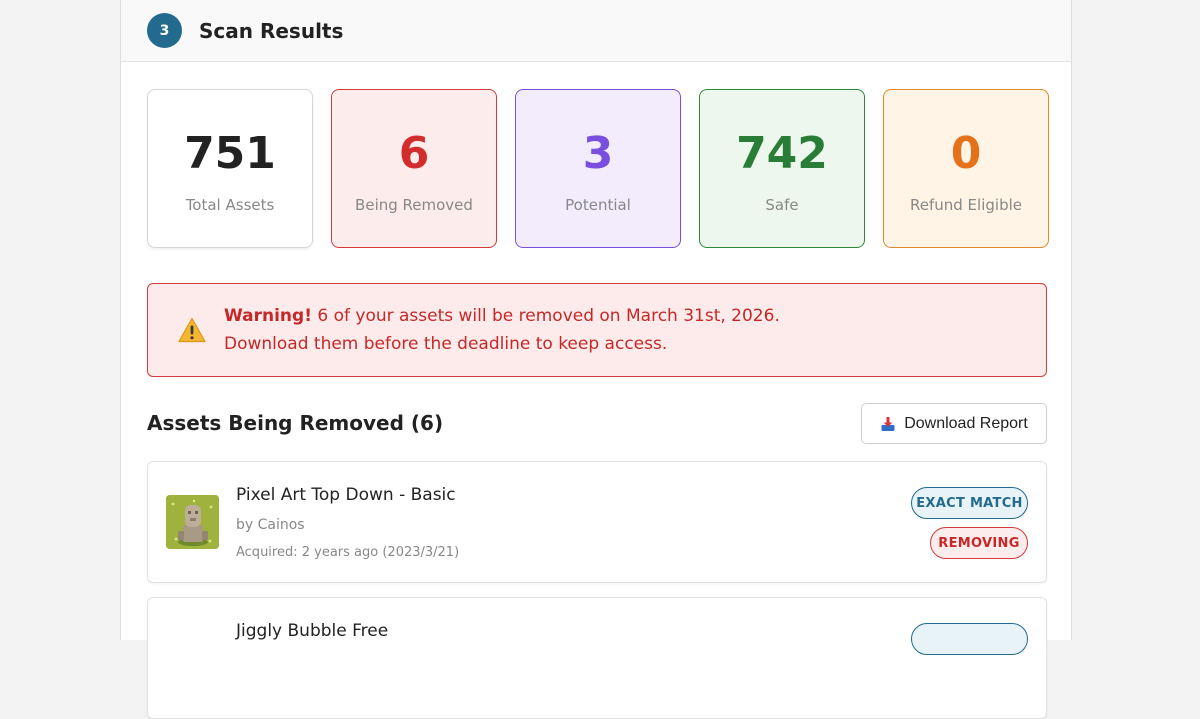 The height and width of the screenshot is (719, 1200). What do you see at coordinates (969, 639) in the screenshot?
I see `exact-match-badge` at bounding box center [969, 639].